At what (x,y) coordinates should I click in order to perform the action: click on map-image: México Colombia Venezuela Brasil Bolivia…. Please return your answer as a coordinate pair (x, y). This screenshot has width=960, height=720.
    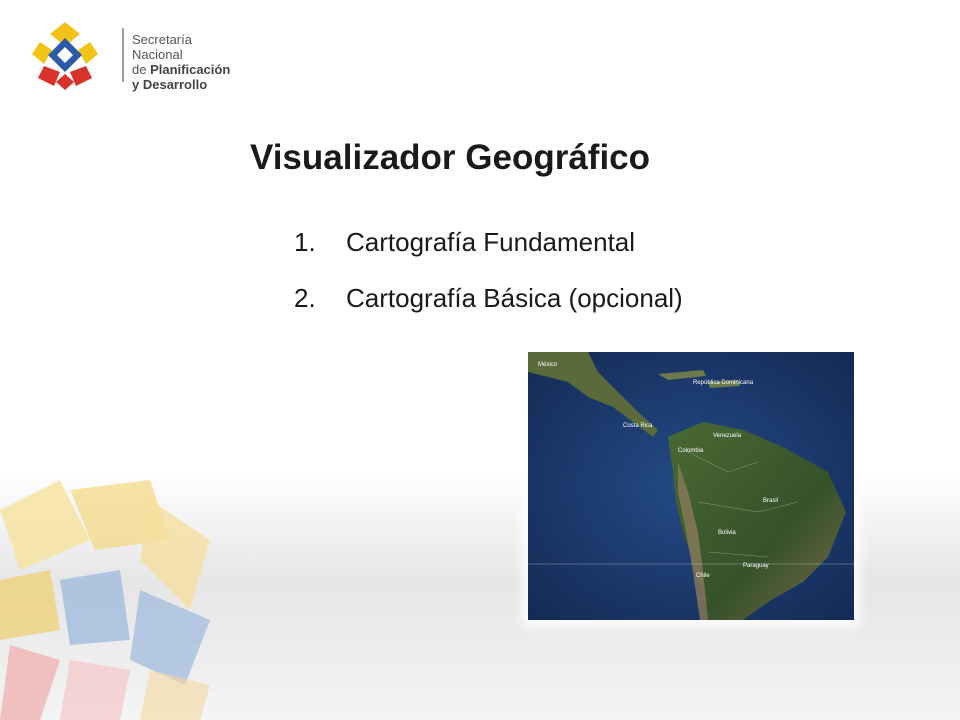
    Looking at the image, I should click on (691, 486).